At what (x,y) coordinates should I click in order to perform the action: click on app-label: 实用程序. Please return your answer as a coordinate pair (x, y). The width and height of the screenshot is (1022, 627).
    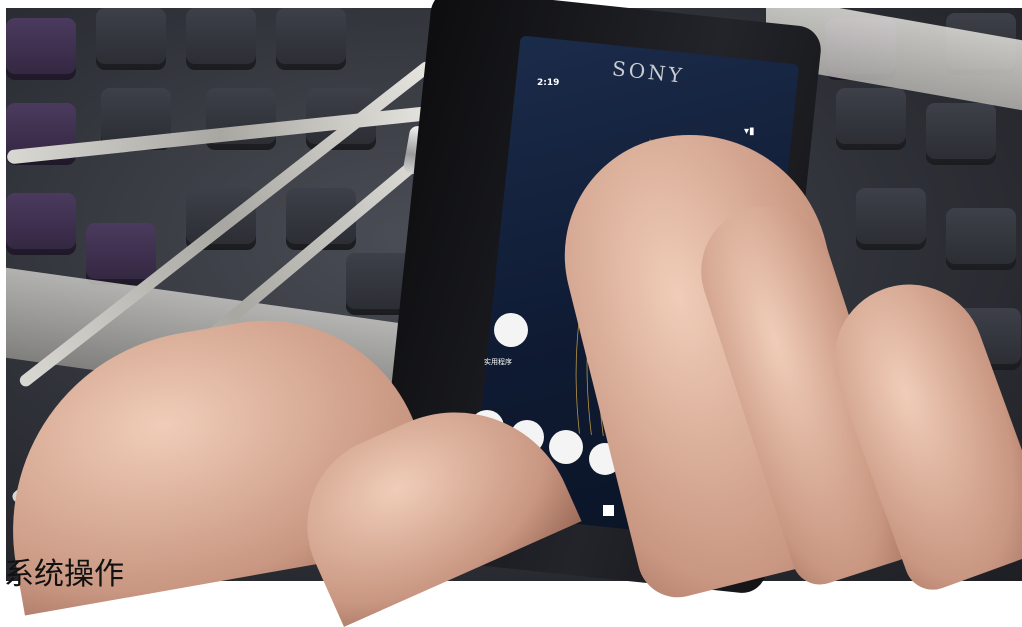
    Looking at the image, I should click on (498, 362).